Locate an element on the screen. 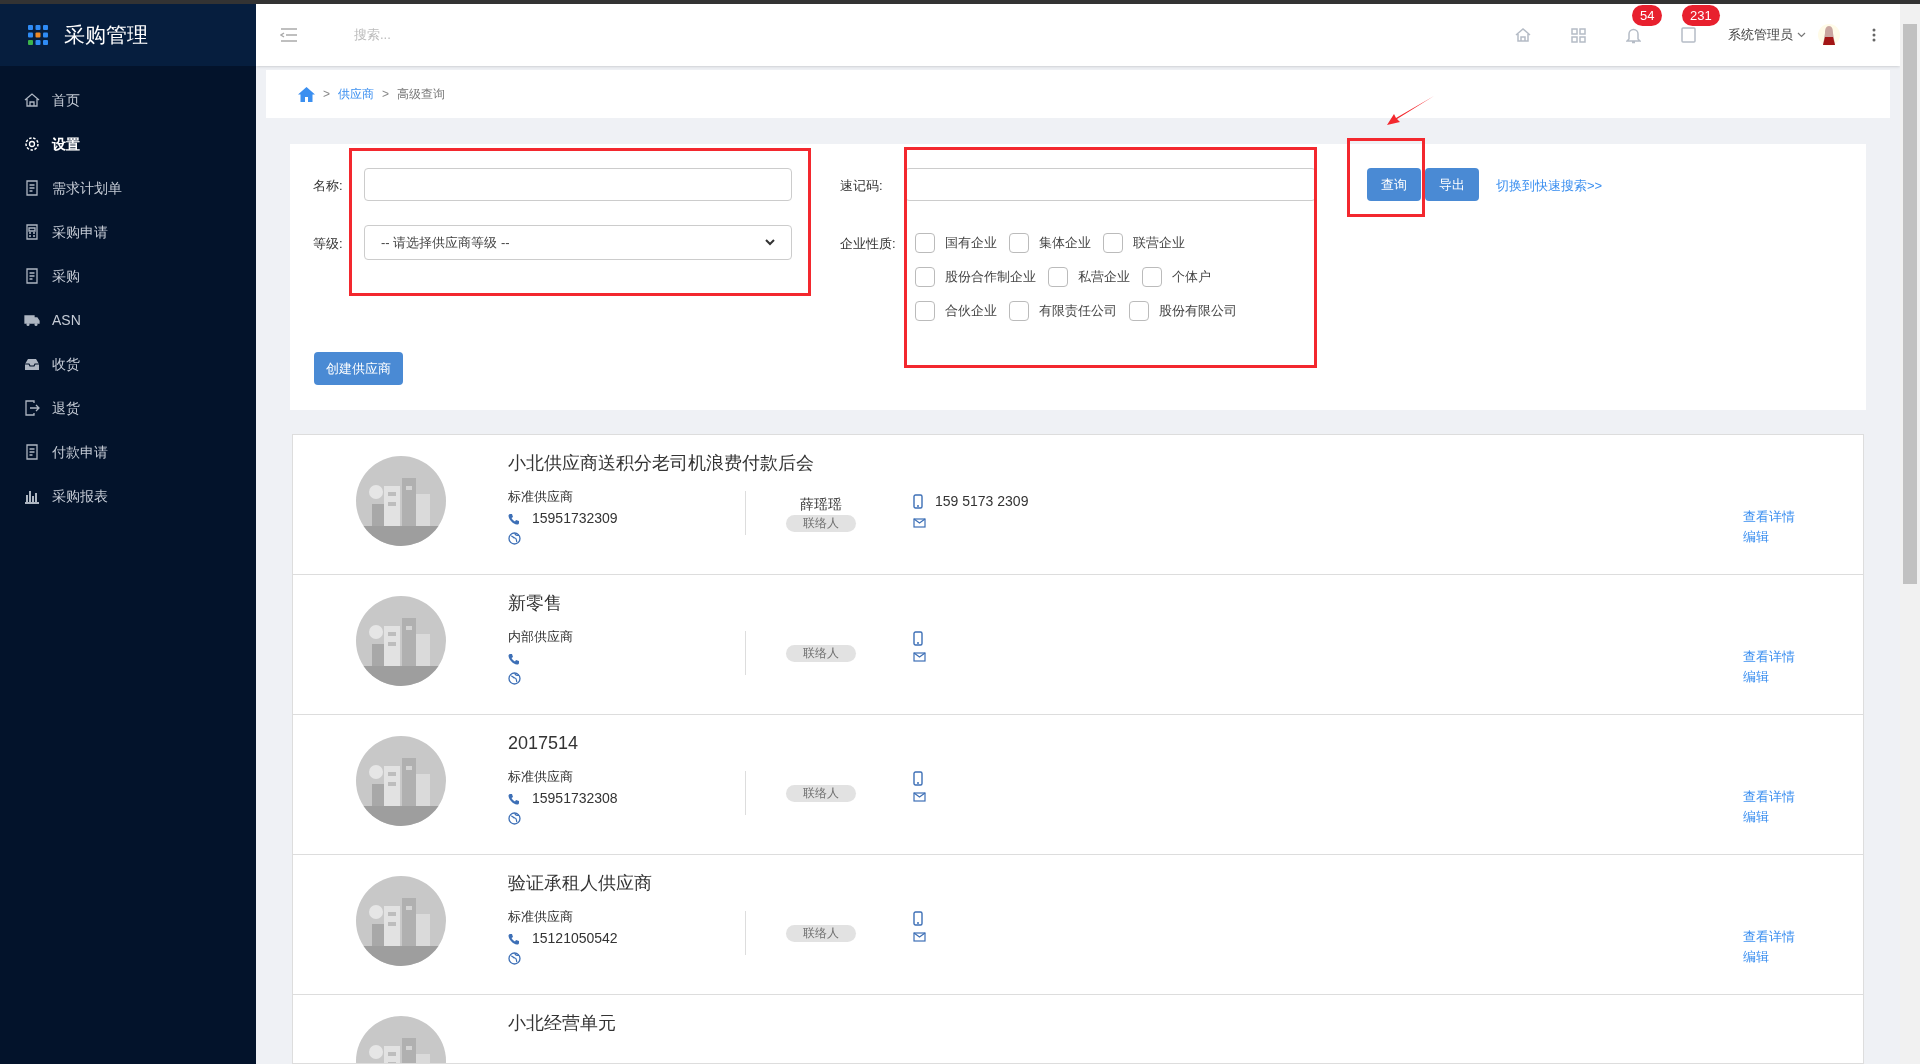 Image resolution: width=1920 pixels, height=1064 pixels. supplier-name: 2017514 is located at coordinates (543, 743).